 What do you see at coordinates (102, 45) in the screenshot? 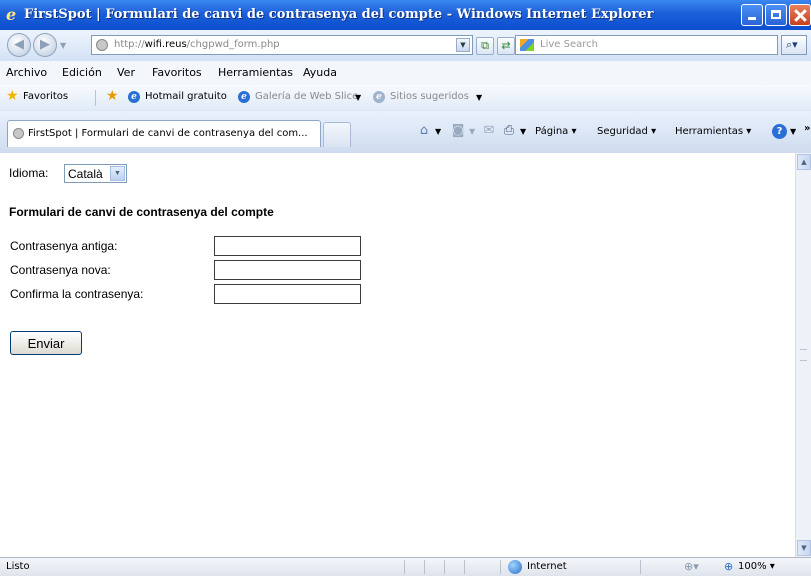
I see `page-icon` at bounding box center [102, 45].